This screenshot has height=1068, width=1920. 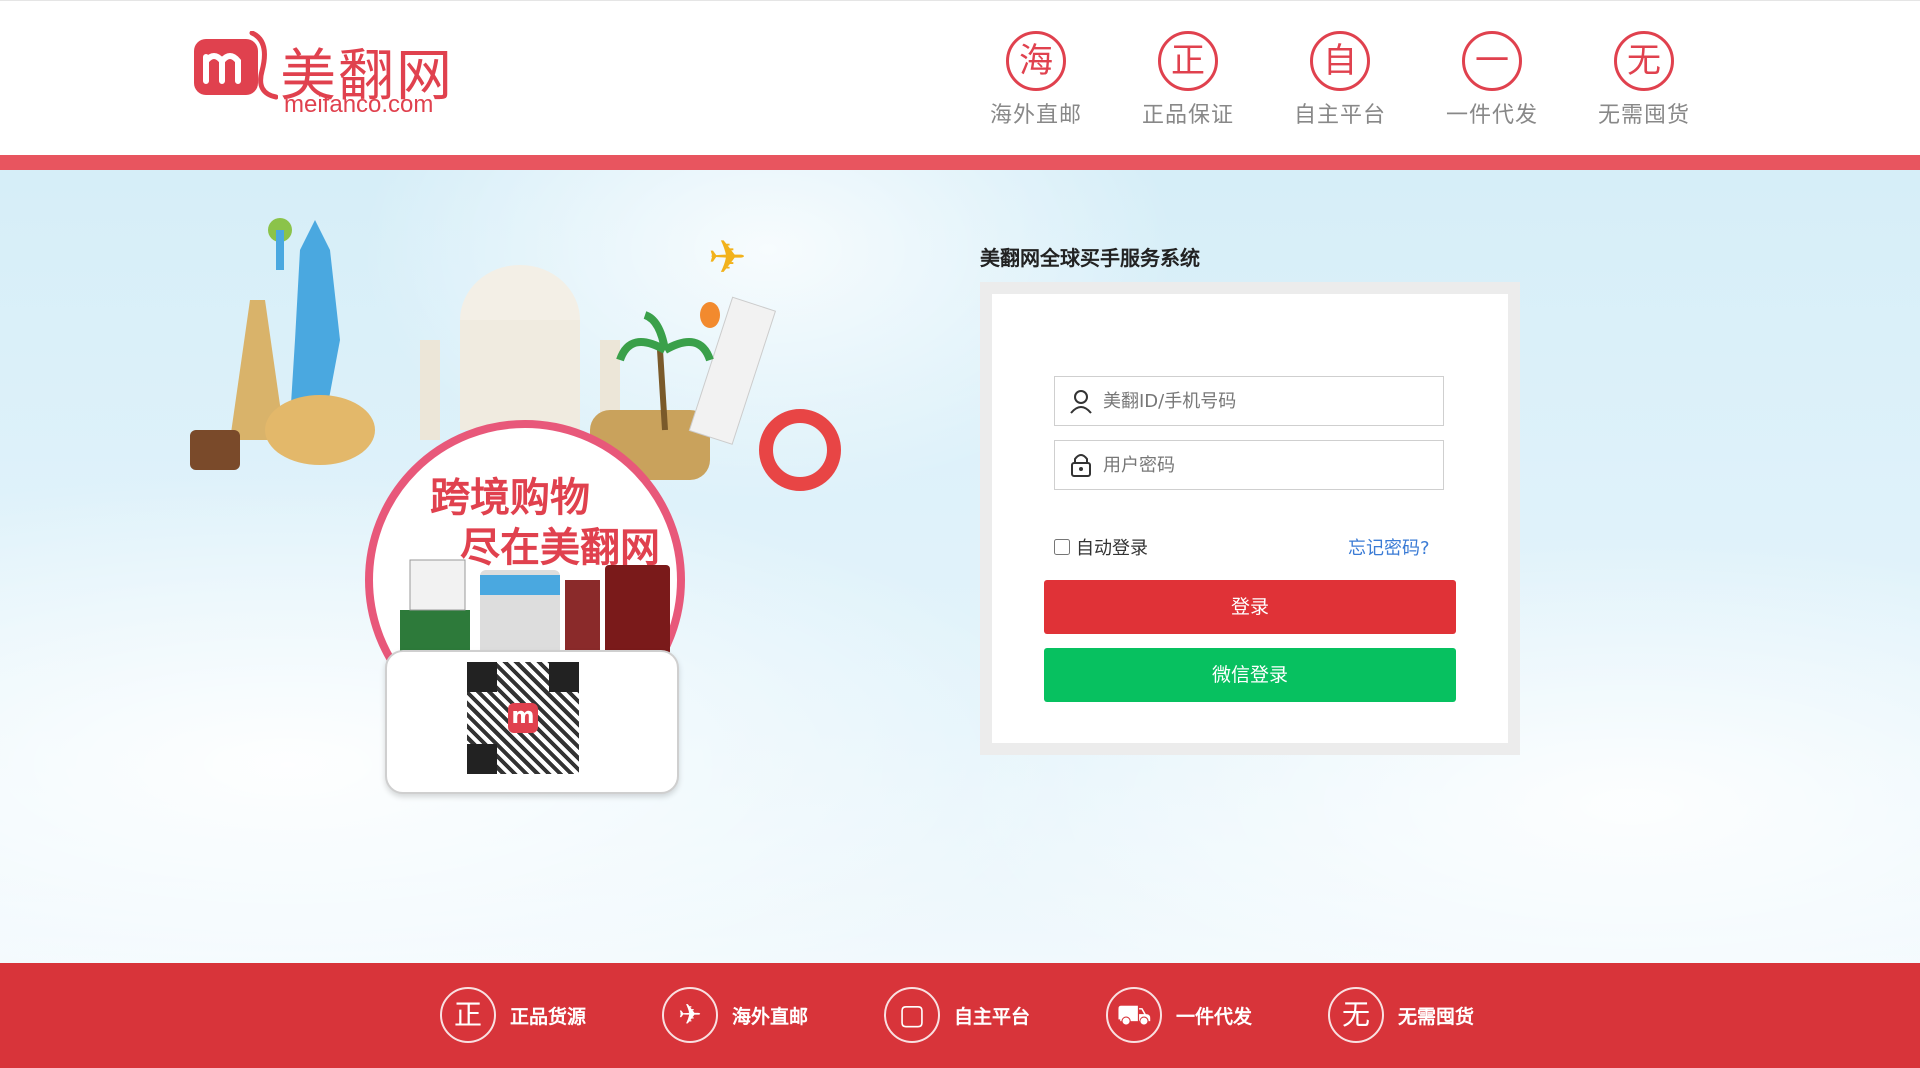 I want to click on footer-item-label: 海外直邮, so click(x=770, y=1016).